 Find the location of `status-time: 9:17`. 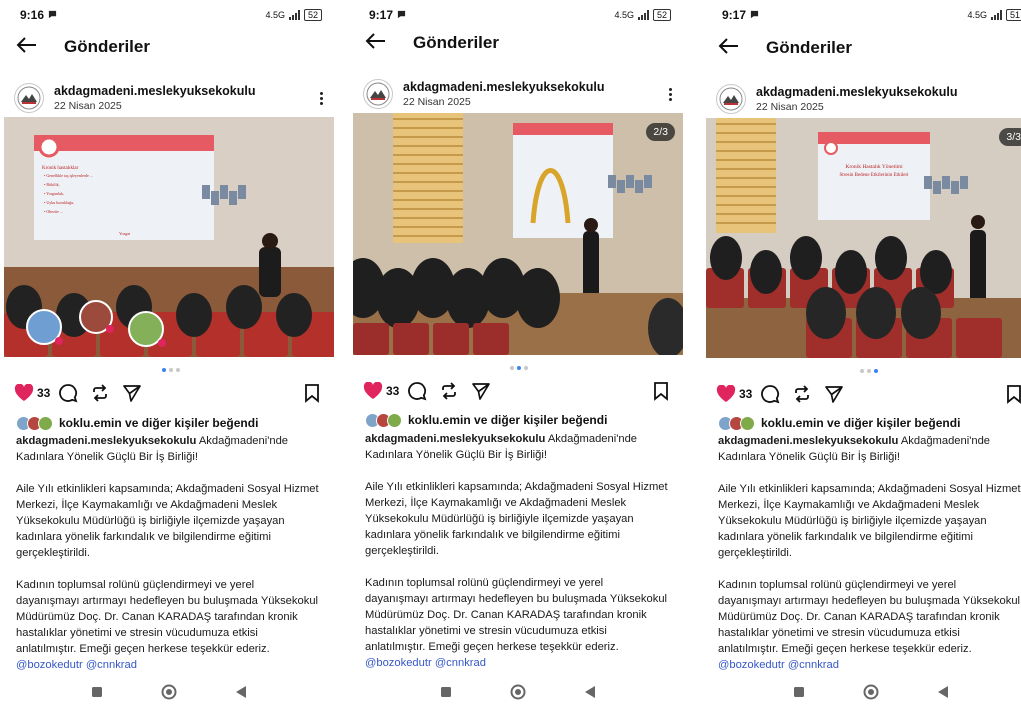

status-time: 9:17 is located at coordinates (734, 15).